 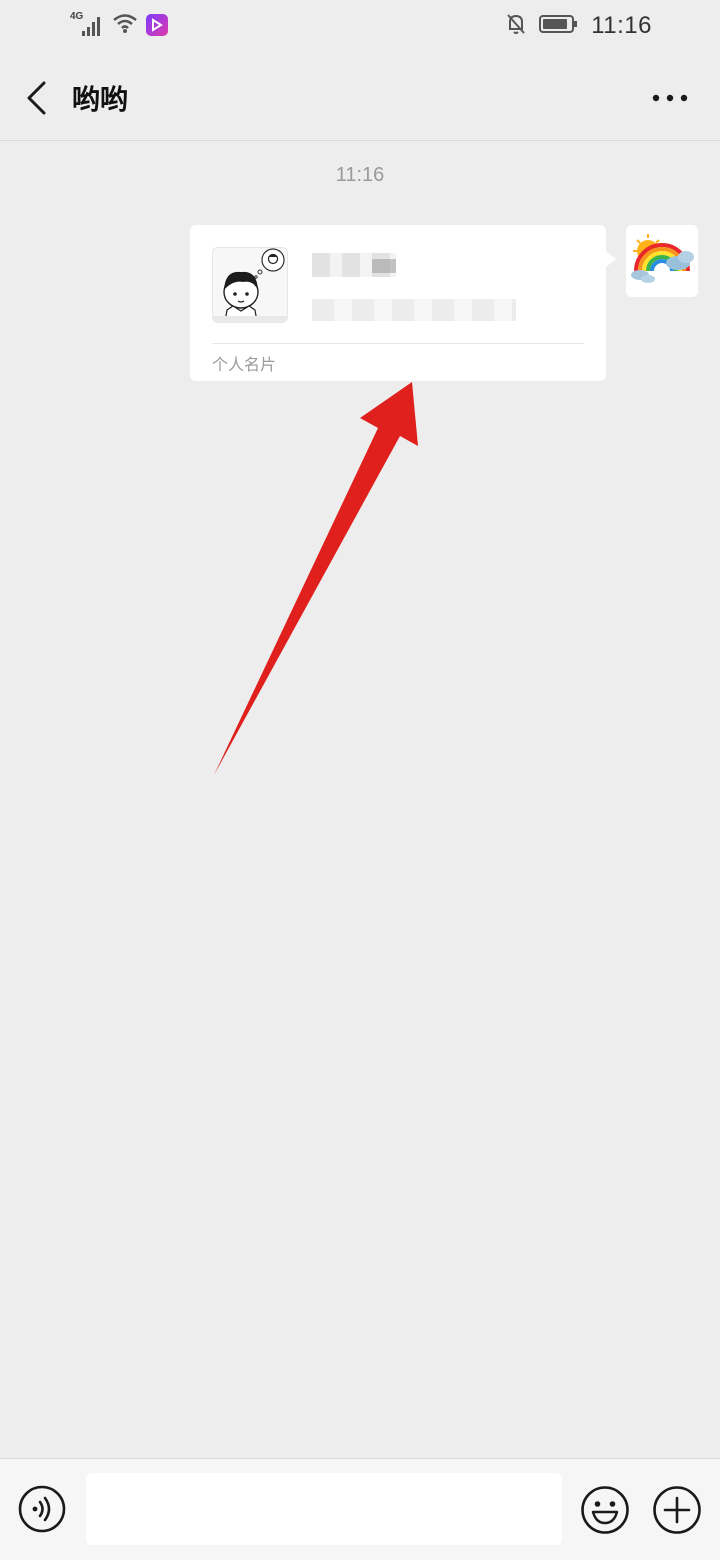 I want to click on card-contact-id-blurred, so click(x=414, y=310).